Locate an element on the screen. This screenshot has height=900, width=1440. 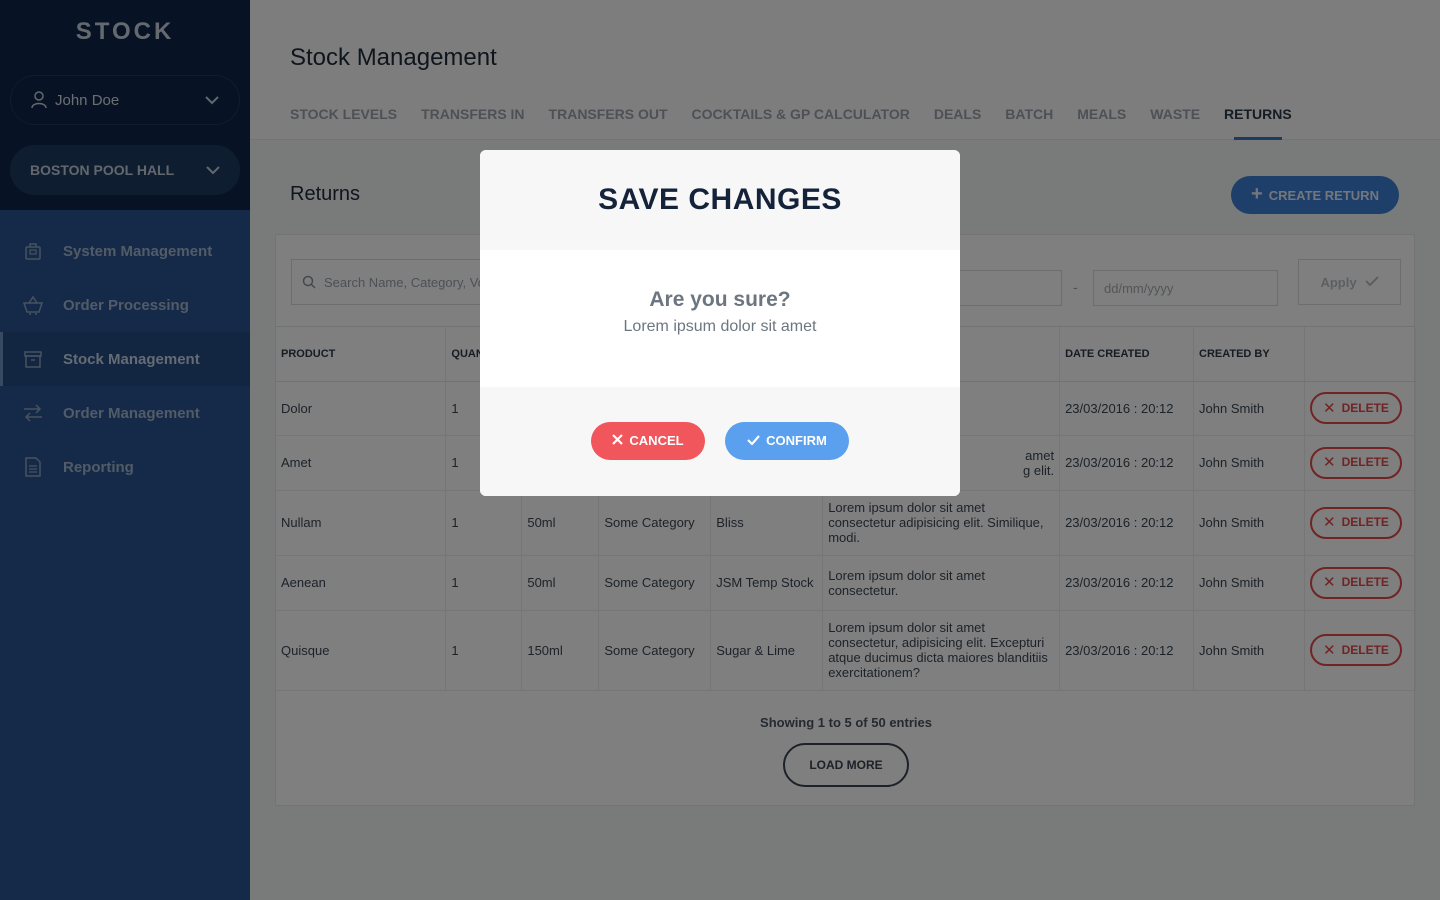
modal-question: Are you sure? is located at coordinates (720, 299).